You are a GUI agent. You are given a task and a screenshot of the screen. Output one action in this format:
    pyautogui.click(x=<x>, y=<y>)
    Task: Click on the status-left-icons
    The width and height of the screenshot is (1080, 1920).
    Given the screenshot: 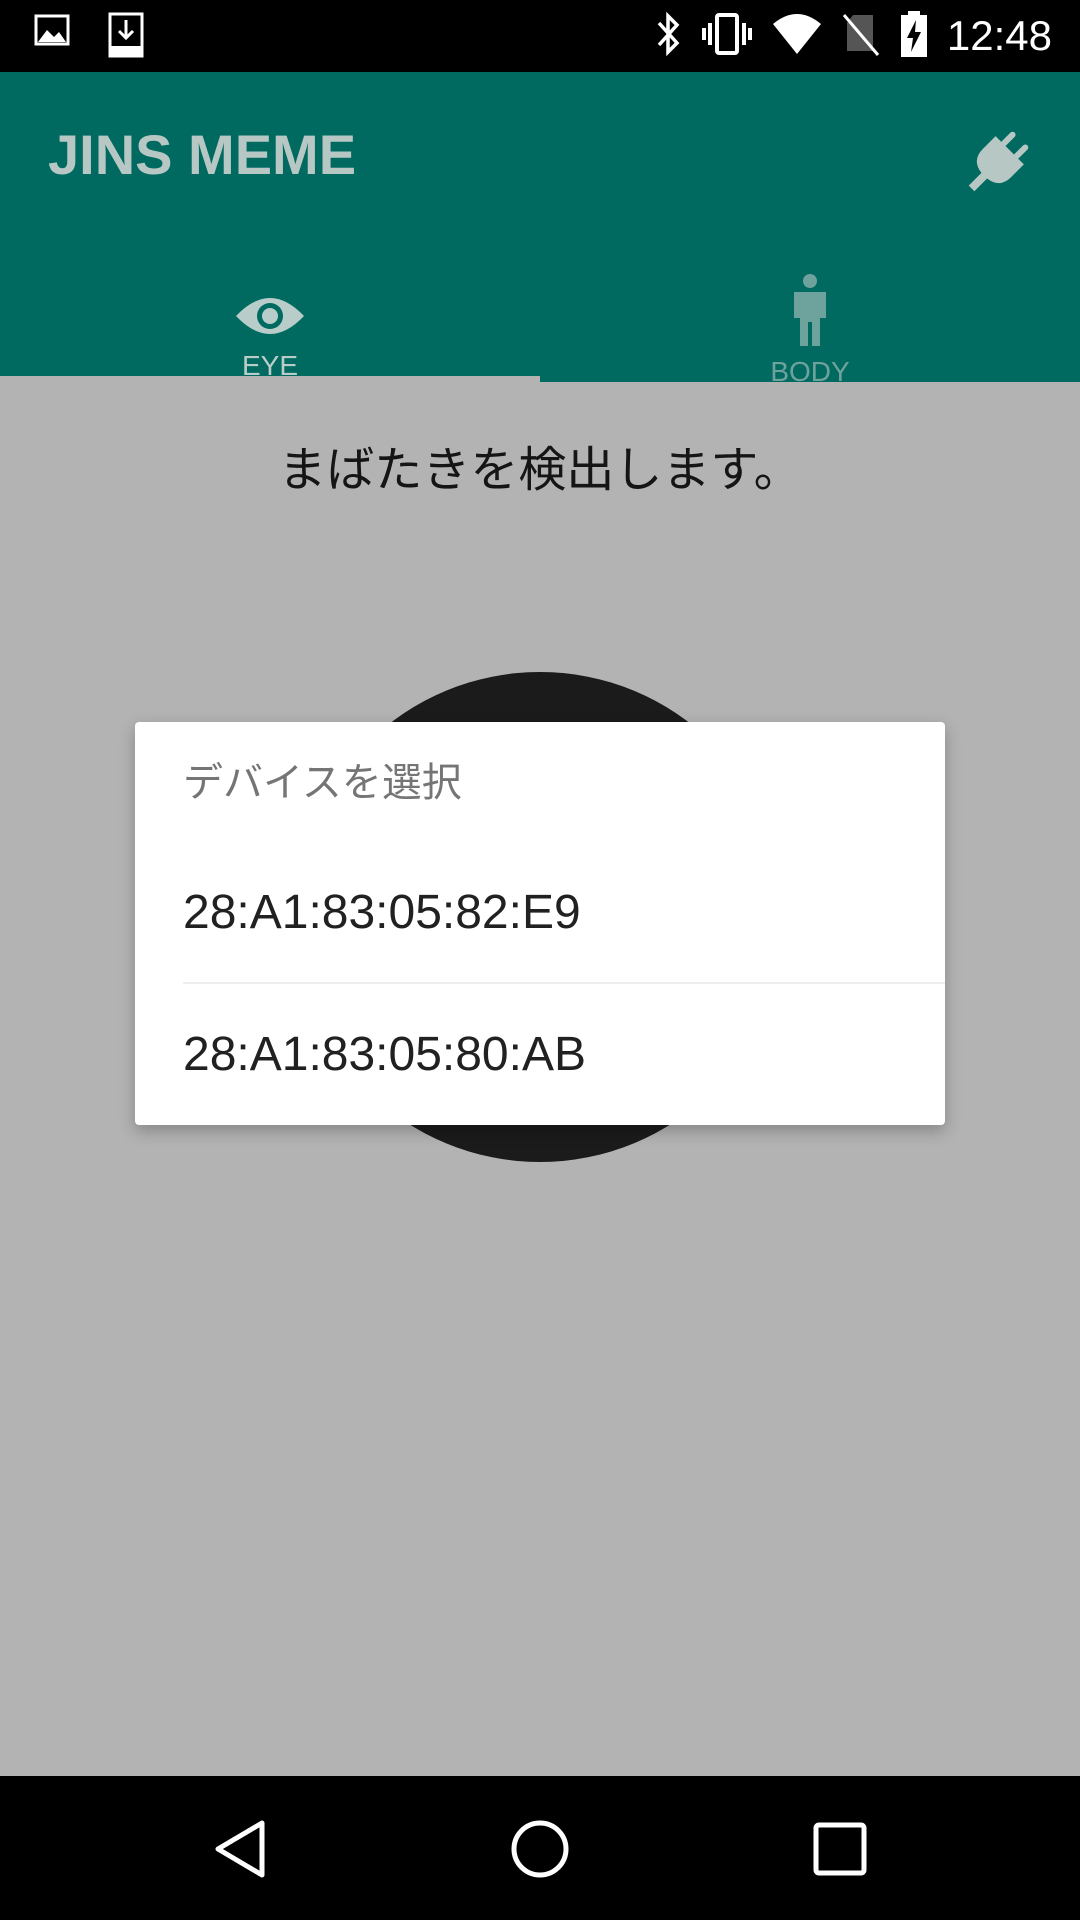 What is the action you would take?
    pyautogui.click(x=89, y=37)
    